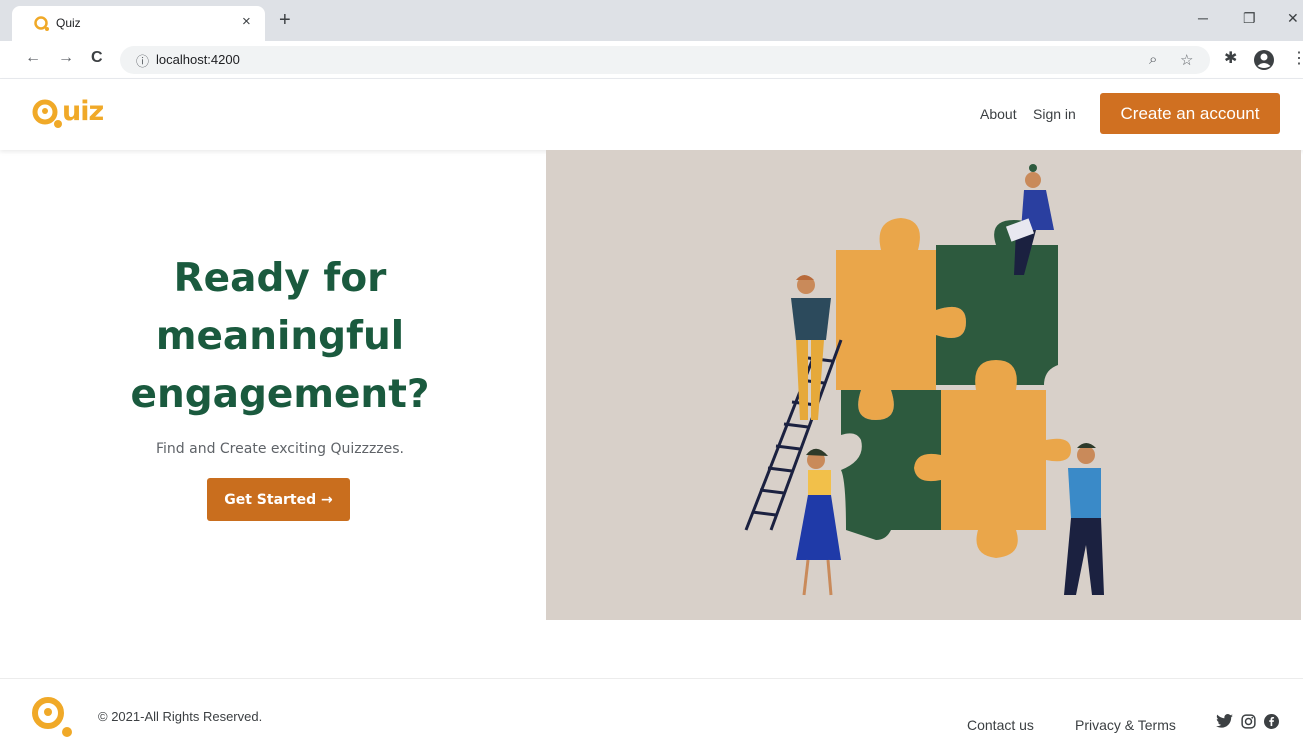 Image resolution: width=1303 pixels, height=739 pixels. Describe the element at coordinates (1084, 519) in the screenshot. I see `man-right` at that location.